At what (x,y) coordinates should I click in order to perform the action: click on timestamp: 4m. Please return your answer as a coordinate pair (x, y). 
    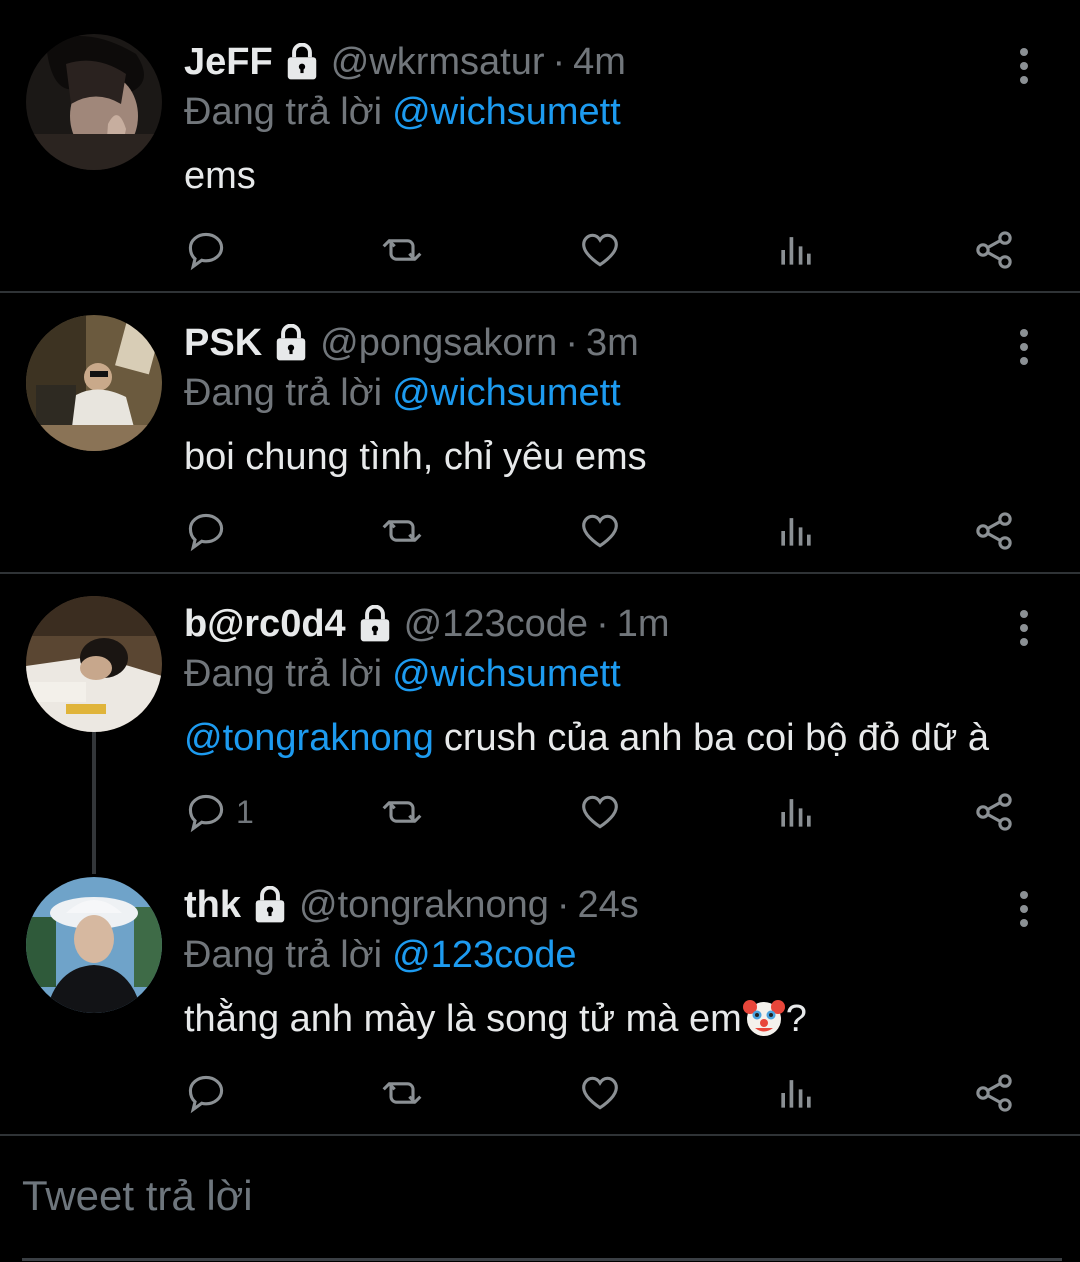
    Looking at the image, I should click on (599, 62).